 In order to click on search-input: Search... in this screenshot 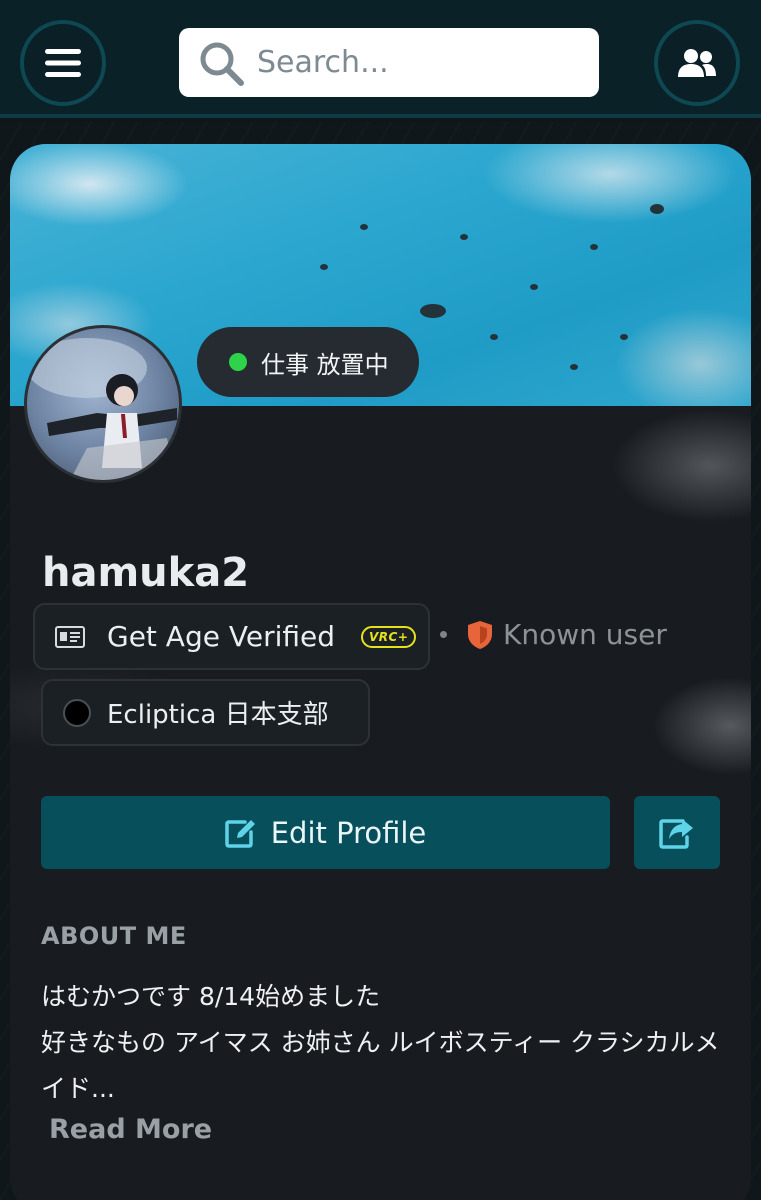, I will do `click(389, 62)`.